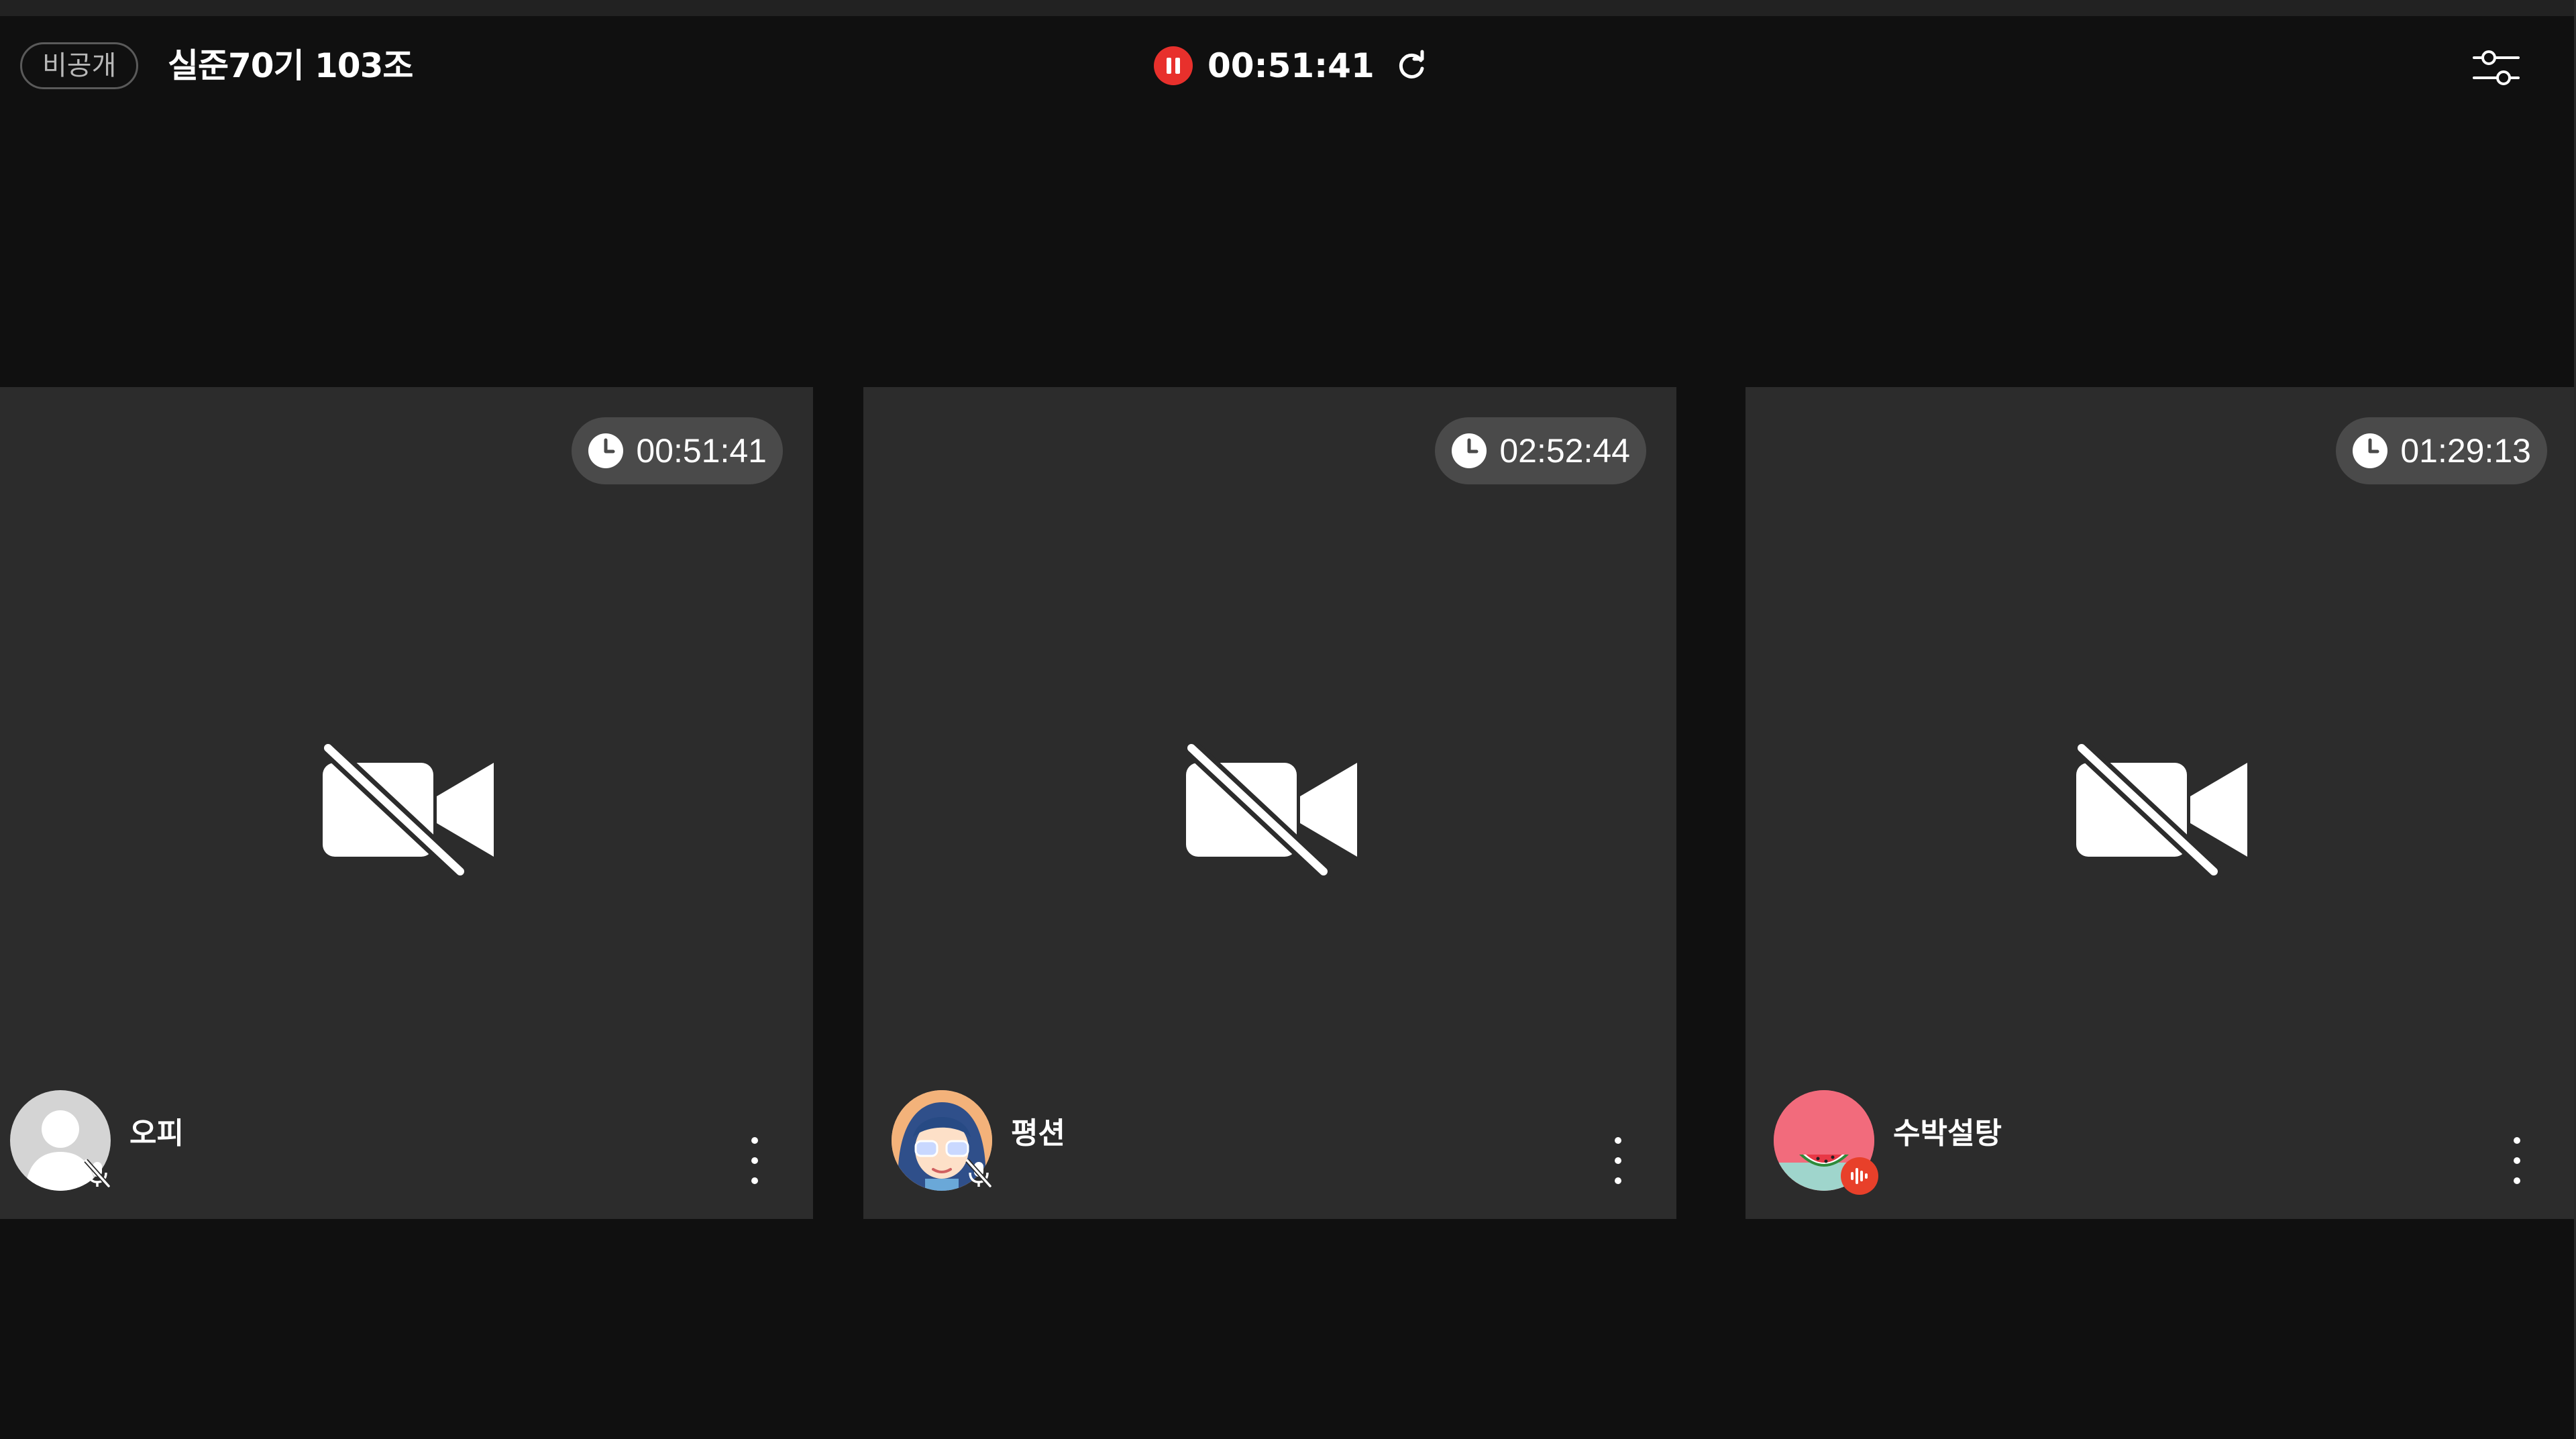 This screenshot has width=2576, height=1439. I want to click on visibility-badge: 비공개, so click(79, 65).